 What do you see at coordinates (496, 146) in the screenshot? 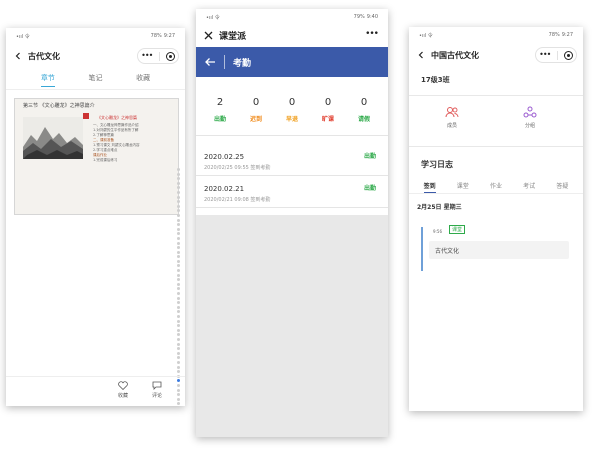
I see `section-divider` at bounding box center [496, 146].